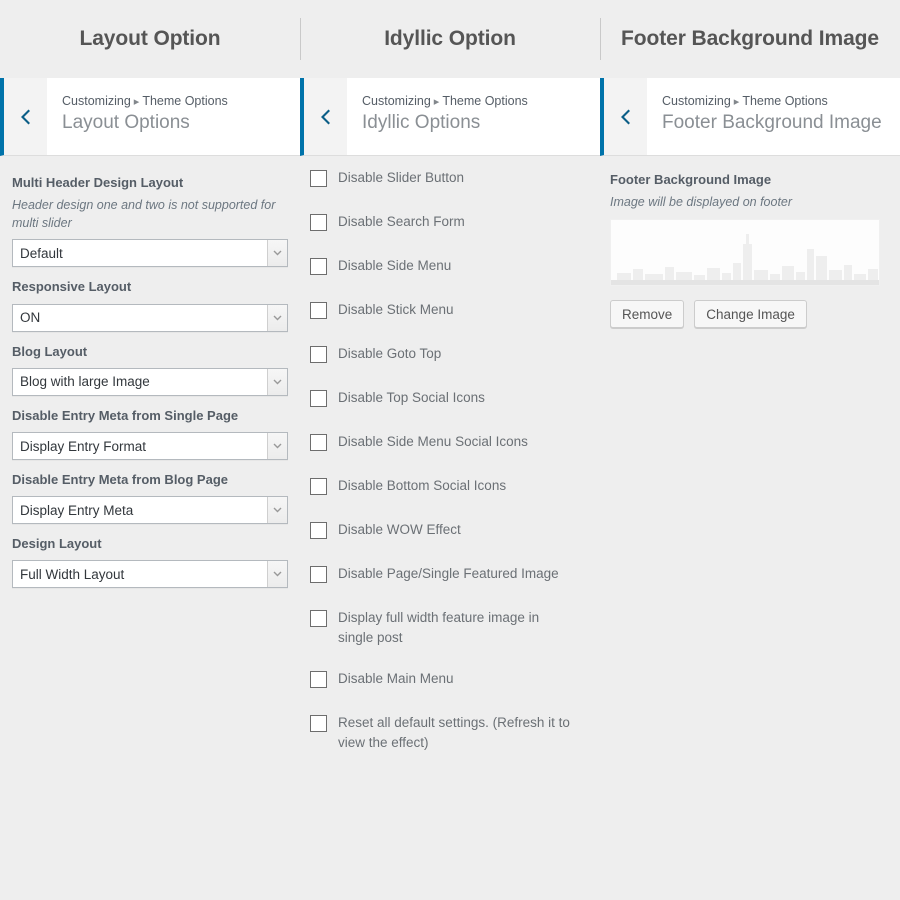 This screenshot has height=900, width=900. I want to click on checkbox-label: Disable Main Menu, so click(396, 678).